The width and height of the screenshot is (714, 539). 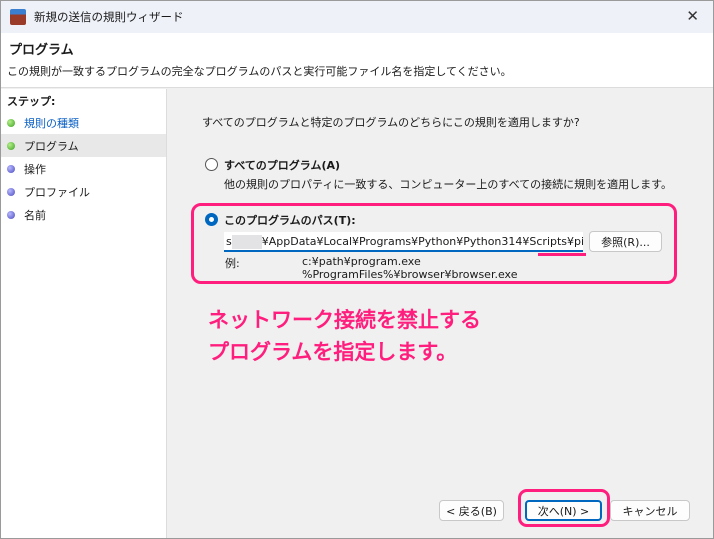 I want to click on step-label: 名前, so click(x=35, y=215).